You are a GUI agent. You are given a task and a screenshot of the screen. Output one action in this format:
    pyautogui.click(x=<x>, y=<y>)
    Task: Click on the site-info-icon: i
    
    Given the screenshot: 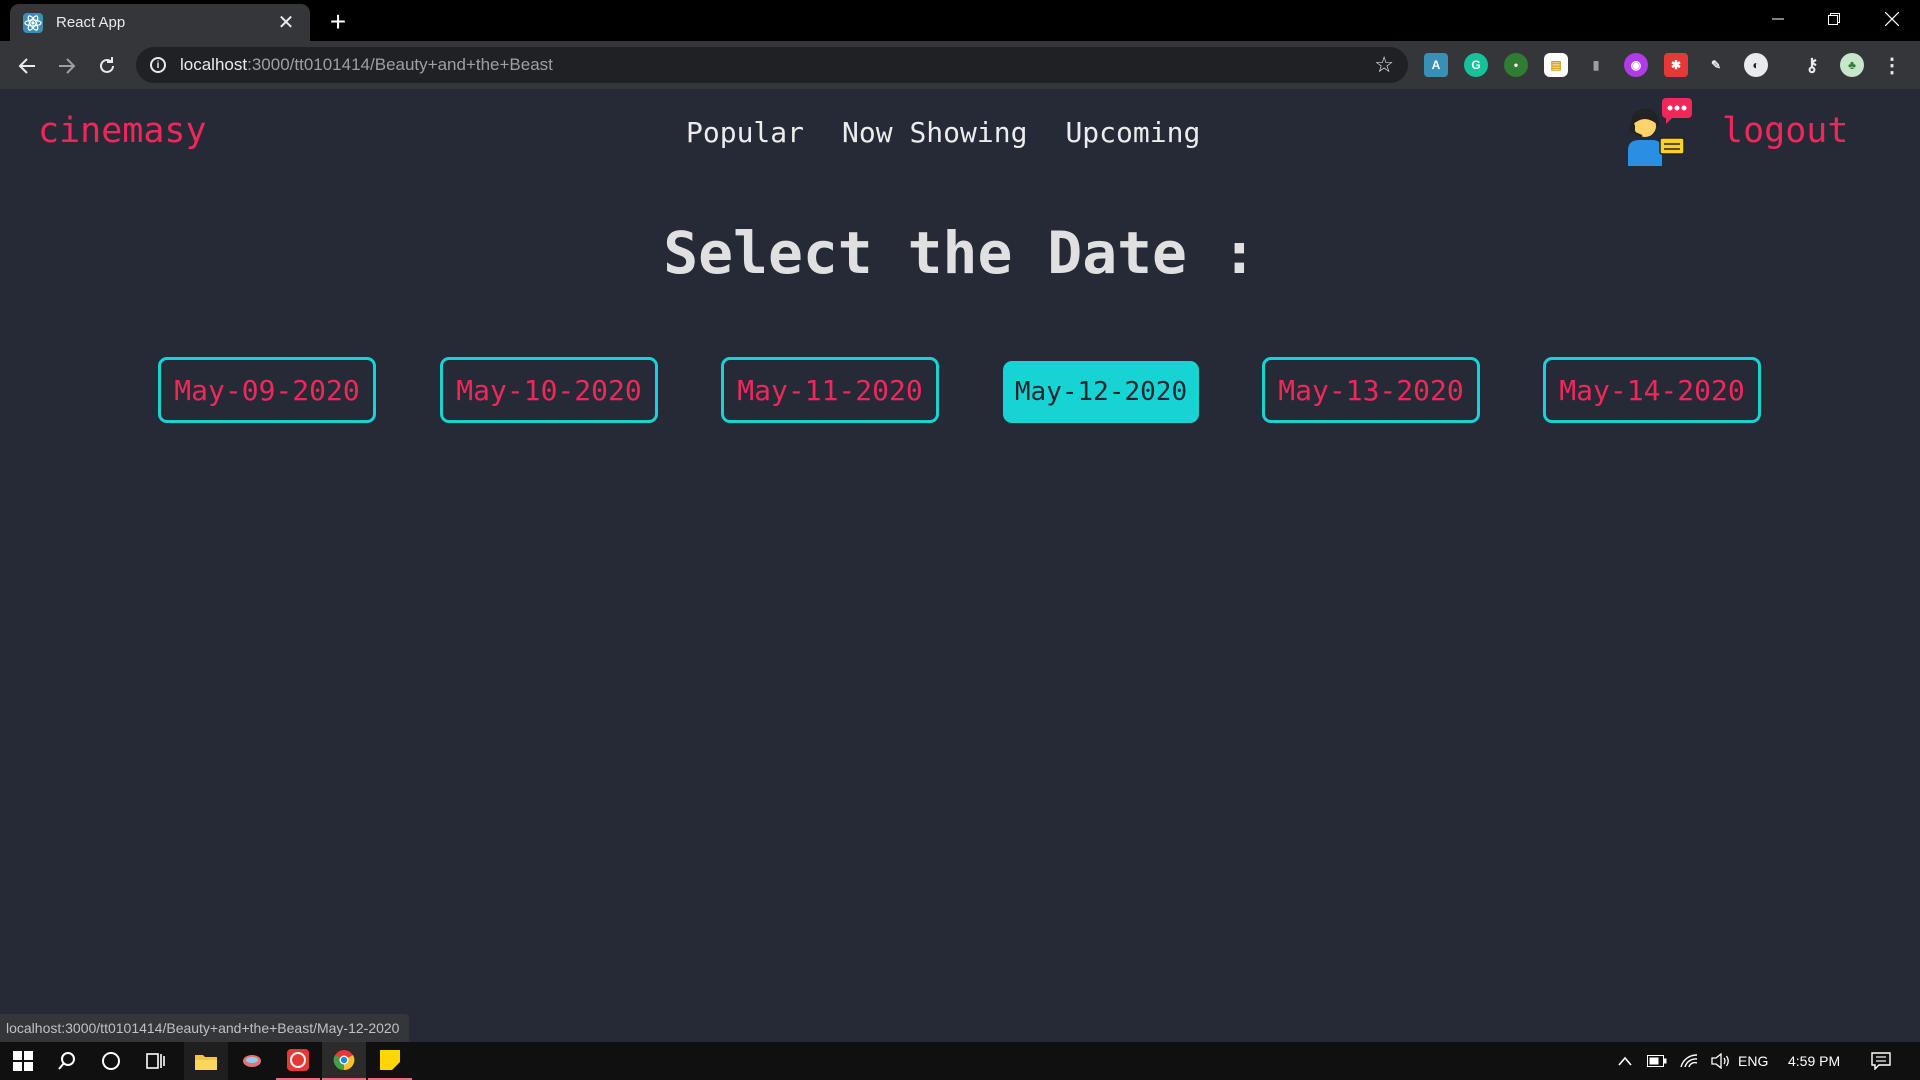 What is the action you would take?
    pyautogui.click(x=158, y=65)
    